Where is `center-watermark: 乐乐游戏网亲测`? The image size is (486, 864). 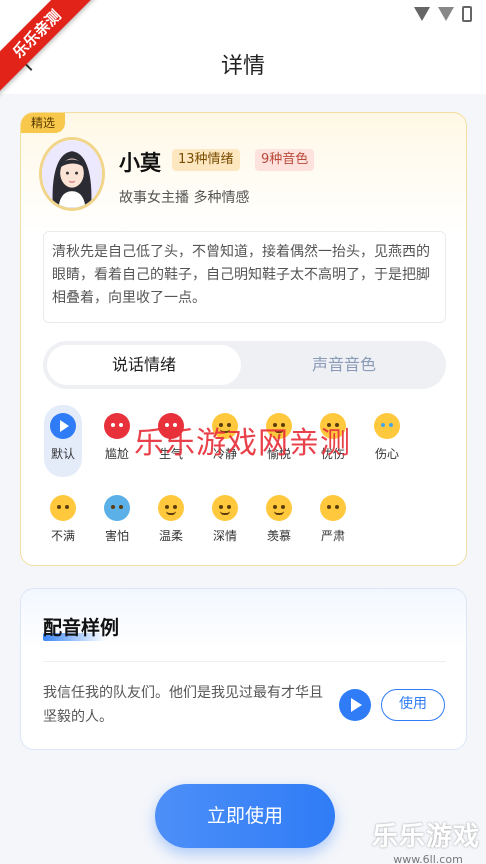 center-watermark: 乐乐游戏网亲测 is located at coordinates (242, 443).